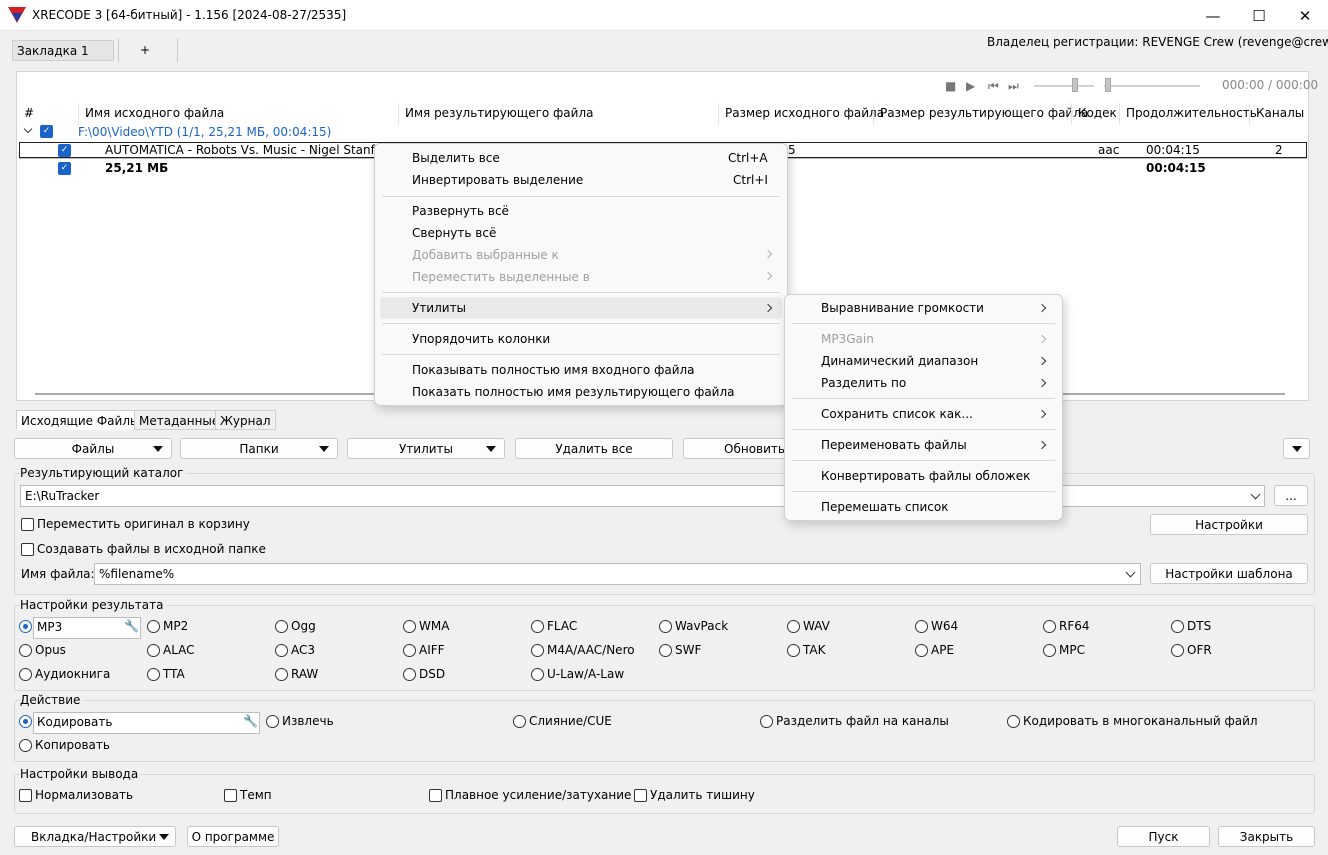  Describe the element at coordinates (1049, 626) in the screenshot. I see `radio-format-rf64` at that location.